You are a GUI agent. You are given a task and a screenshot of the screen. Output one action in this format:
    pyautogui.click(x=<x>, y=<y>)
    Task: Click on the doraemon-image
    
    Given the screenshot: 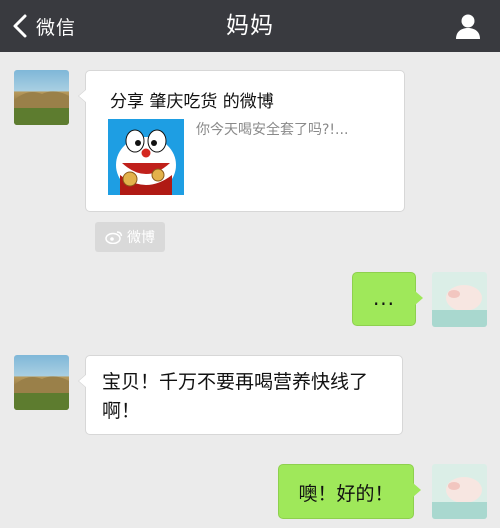 What is the action you would take?
    pyautogui.click(x=146, y=157)
    